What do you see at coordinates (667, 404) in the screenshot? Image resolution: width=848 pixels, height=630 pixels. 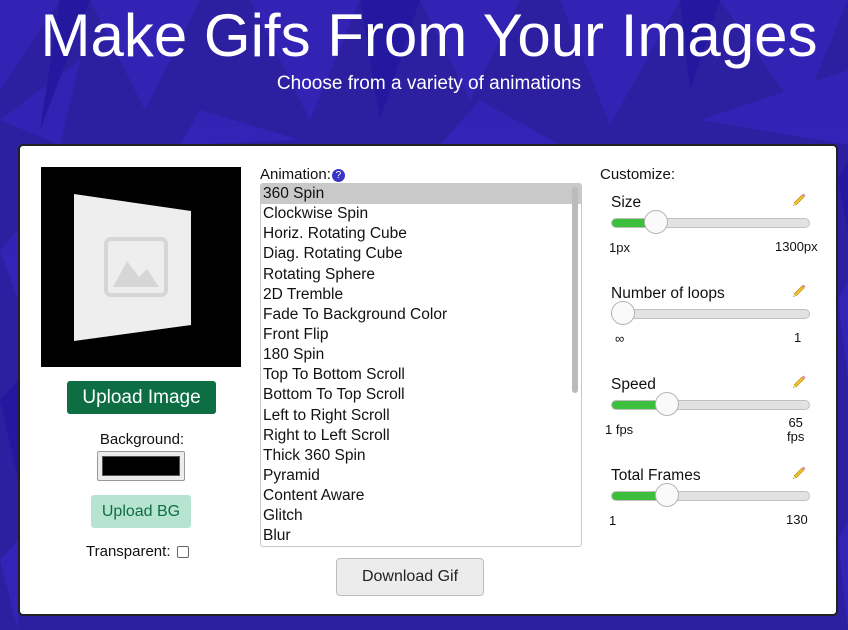 I see `speed-slider-thumb` at bounding box center [667, 404].